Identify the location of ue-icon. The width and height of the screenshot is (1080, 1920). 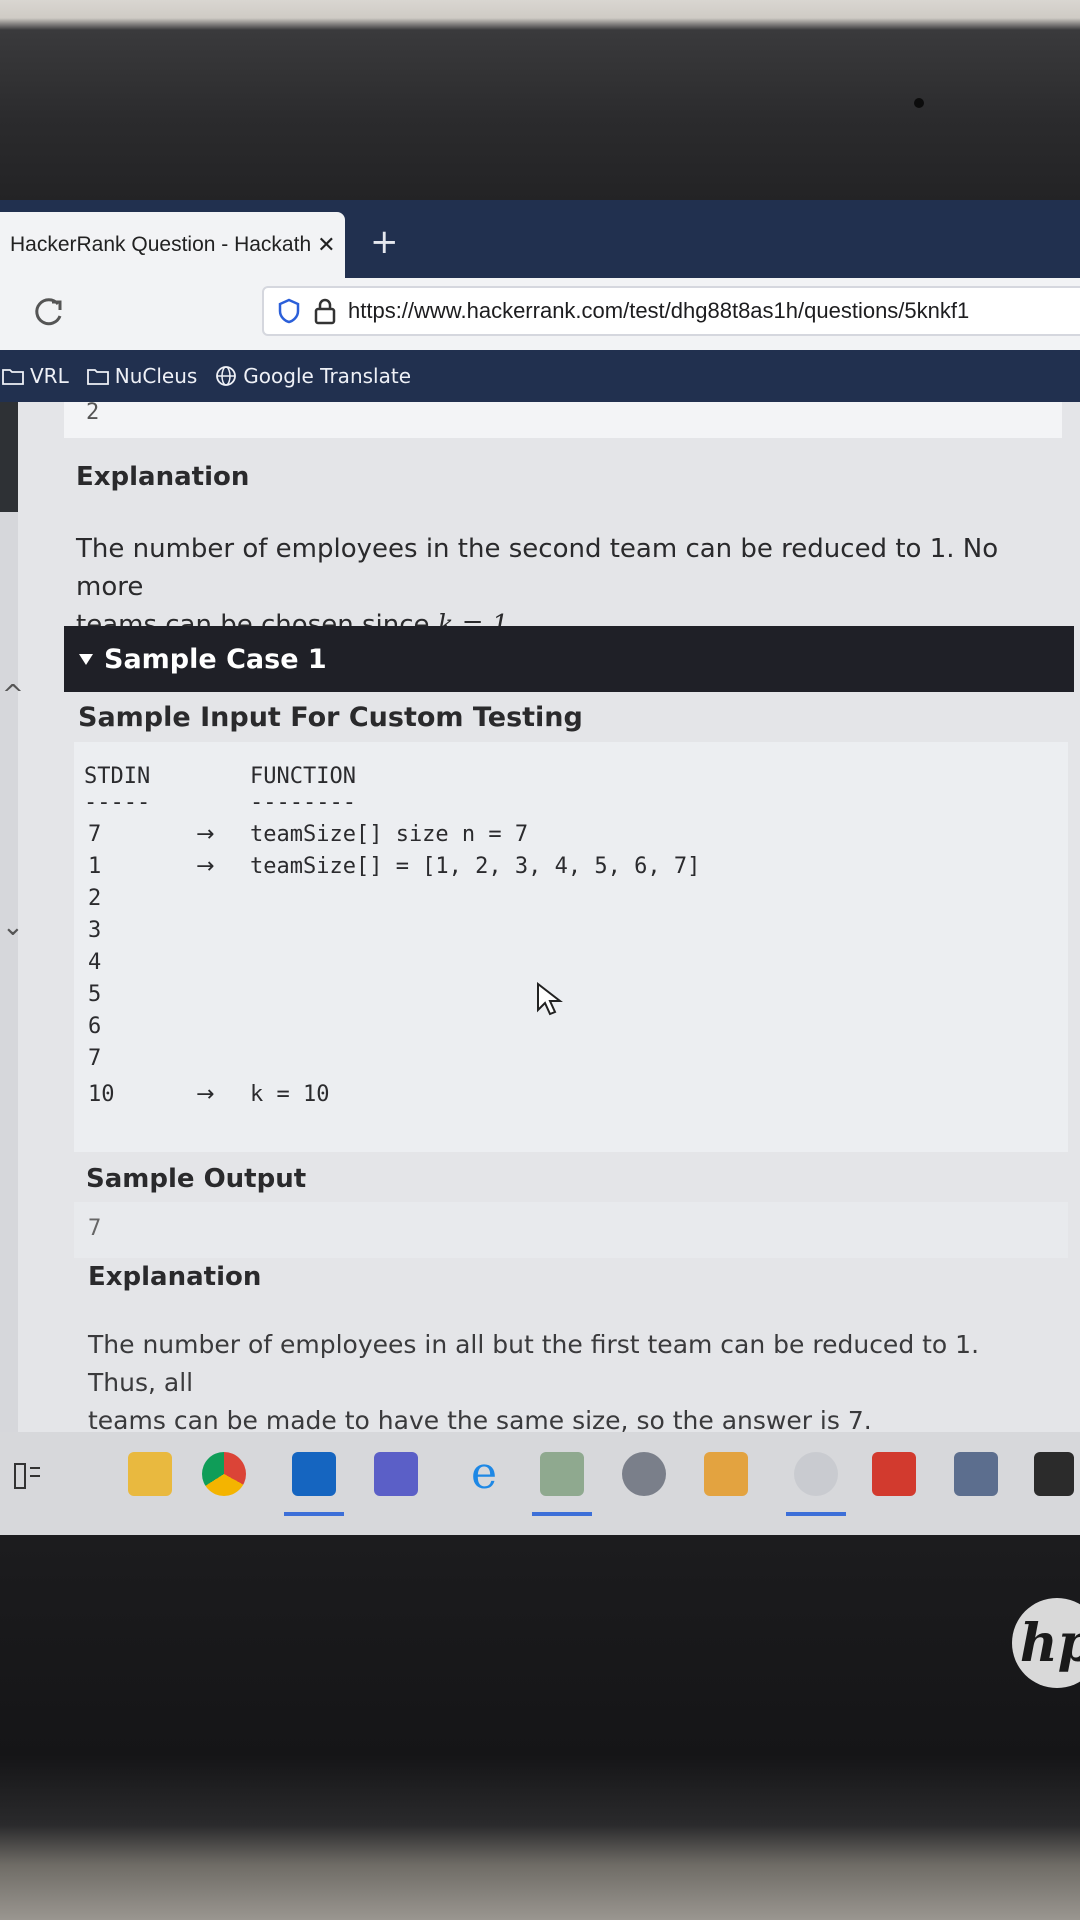
(644, 1474).